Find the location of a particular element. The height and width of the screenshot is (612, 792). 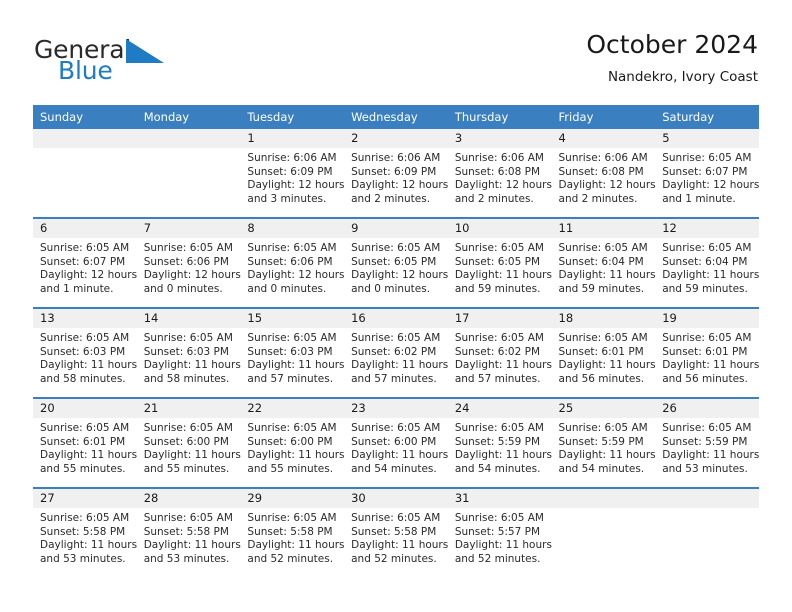

daylight-text-line2: and 1 minute. is located at coordinates (699, 198).